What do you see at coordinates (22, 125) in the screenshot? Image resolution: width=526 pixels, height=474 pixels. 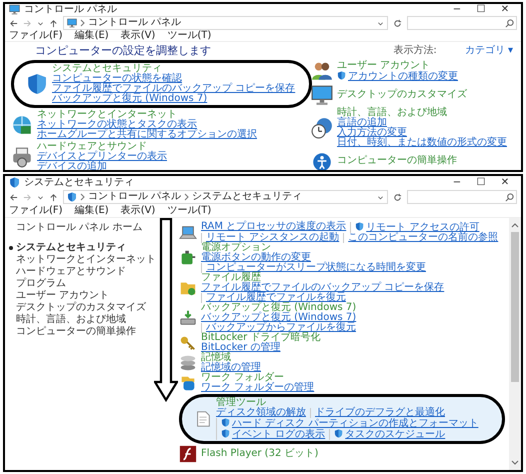 I see `globe-icon` at bounding box center [22, 125].